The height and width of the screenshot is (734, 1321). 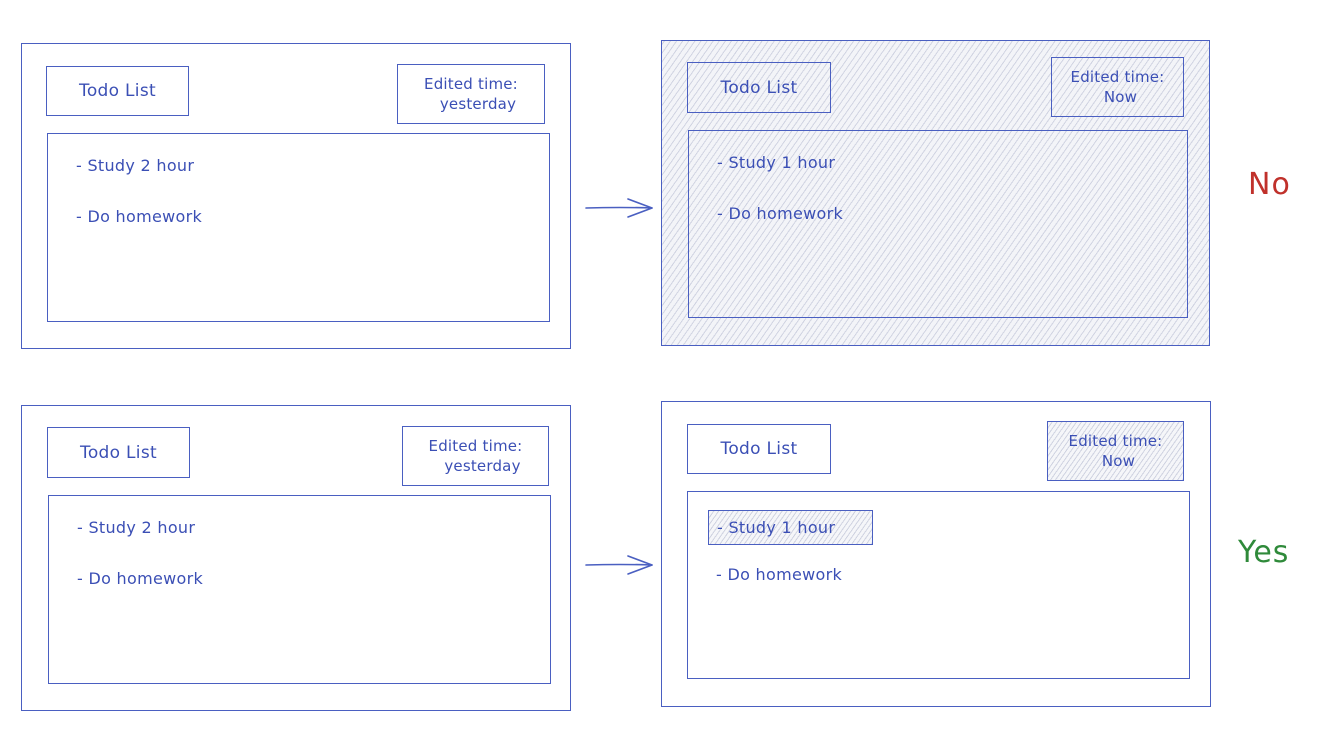 What do you see at coordinates (938, 224) in the screenshot?
I see `top-after-list-box: - Study 1 hour - Do homework` at bounding box center [938, 224].